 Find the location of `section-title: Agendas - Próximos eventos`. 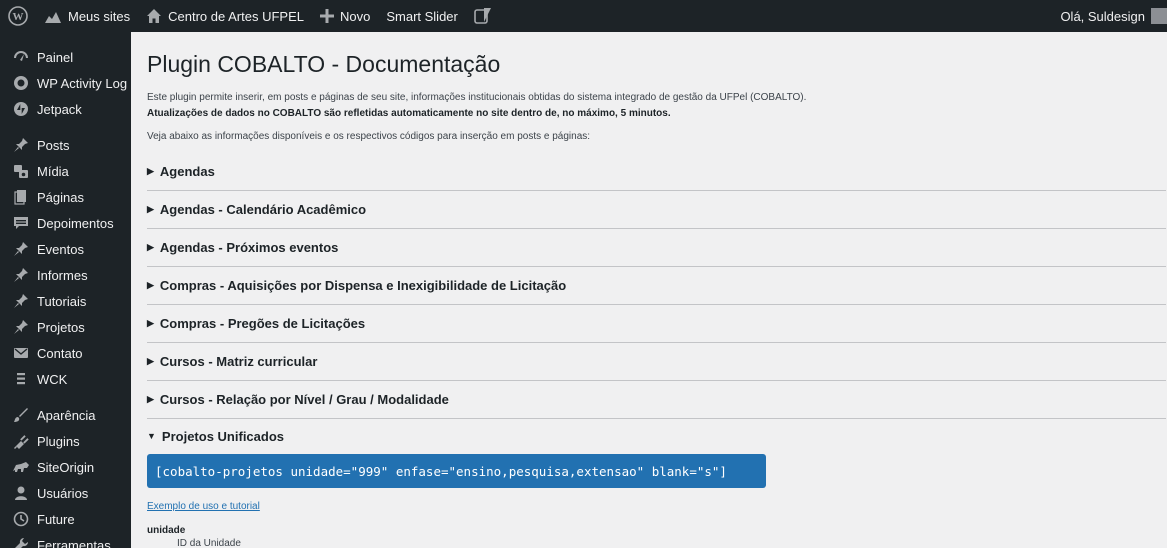

section-title: Agendas - Próximos eventos is located at coordinates (249, 247).